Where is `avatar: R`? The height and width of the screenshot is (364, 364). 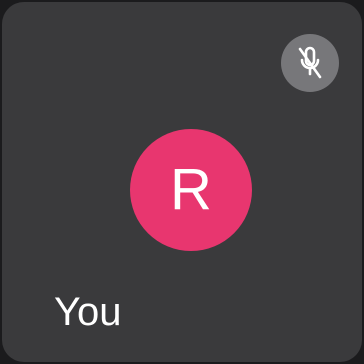
avatar: R is located at coordinates (191, 190).